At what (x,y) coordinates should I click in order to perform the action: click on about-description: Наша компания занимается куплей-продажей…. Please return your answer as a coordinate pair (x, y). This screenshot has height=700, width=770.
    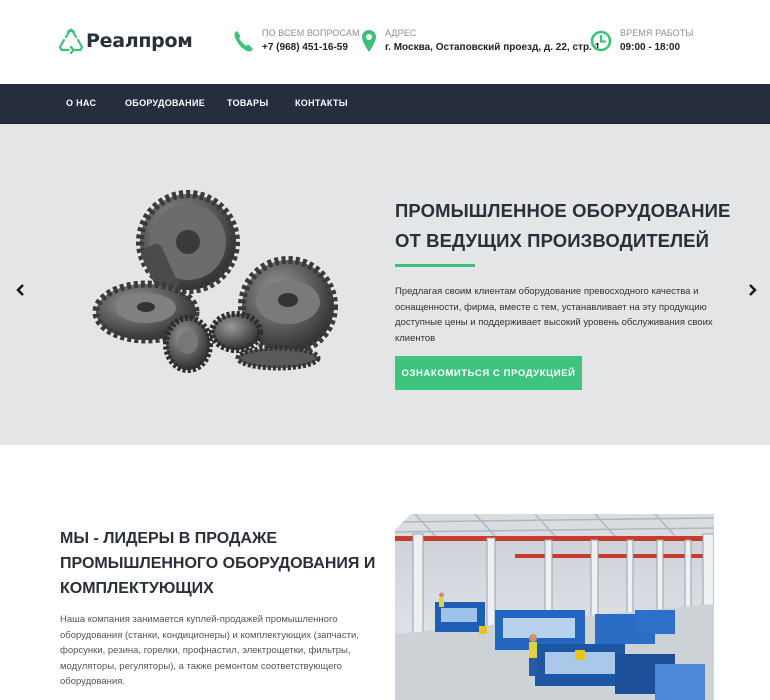
    Looking at the image, I should click on (209, 650).